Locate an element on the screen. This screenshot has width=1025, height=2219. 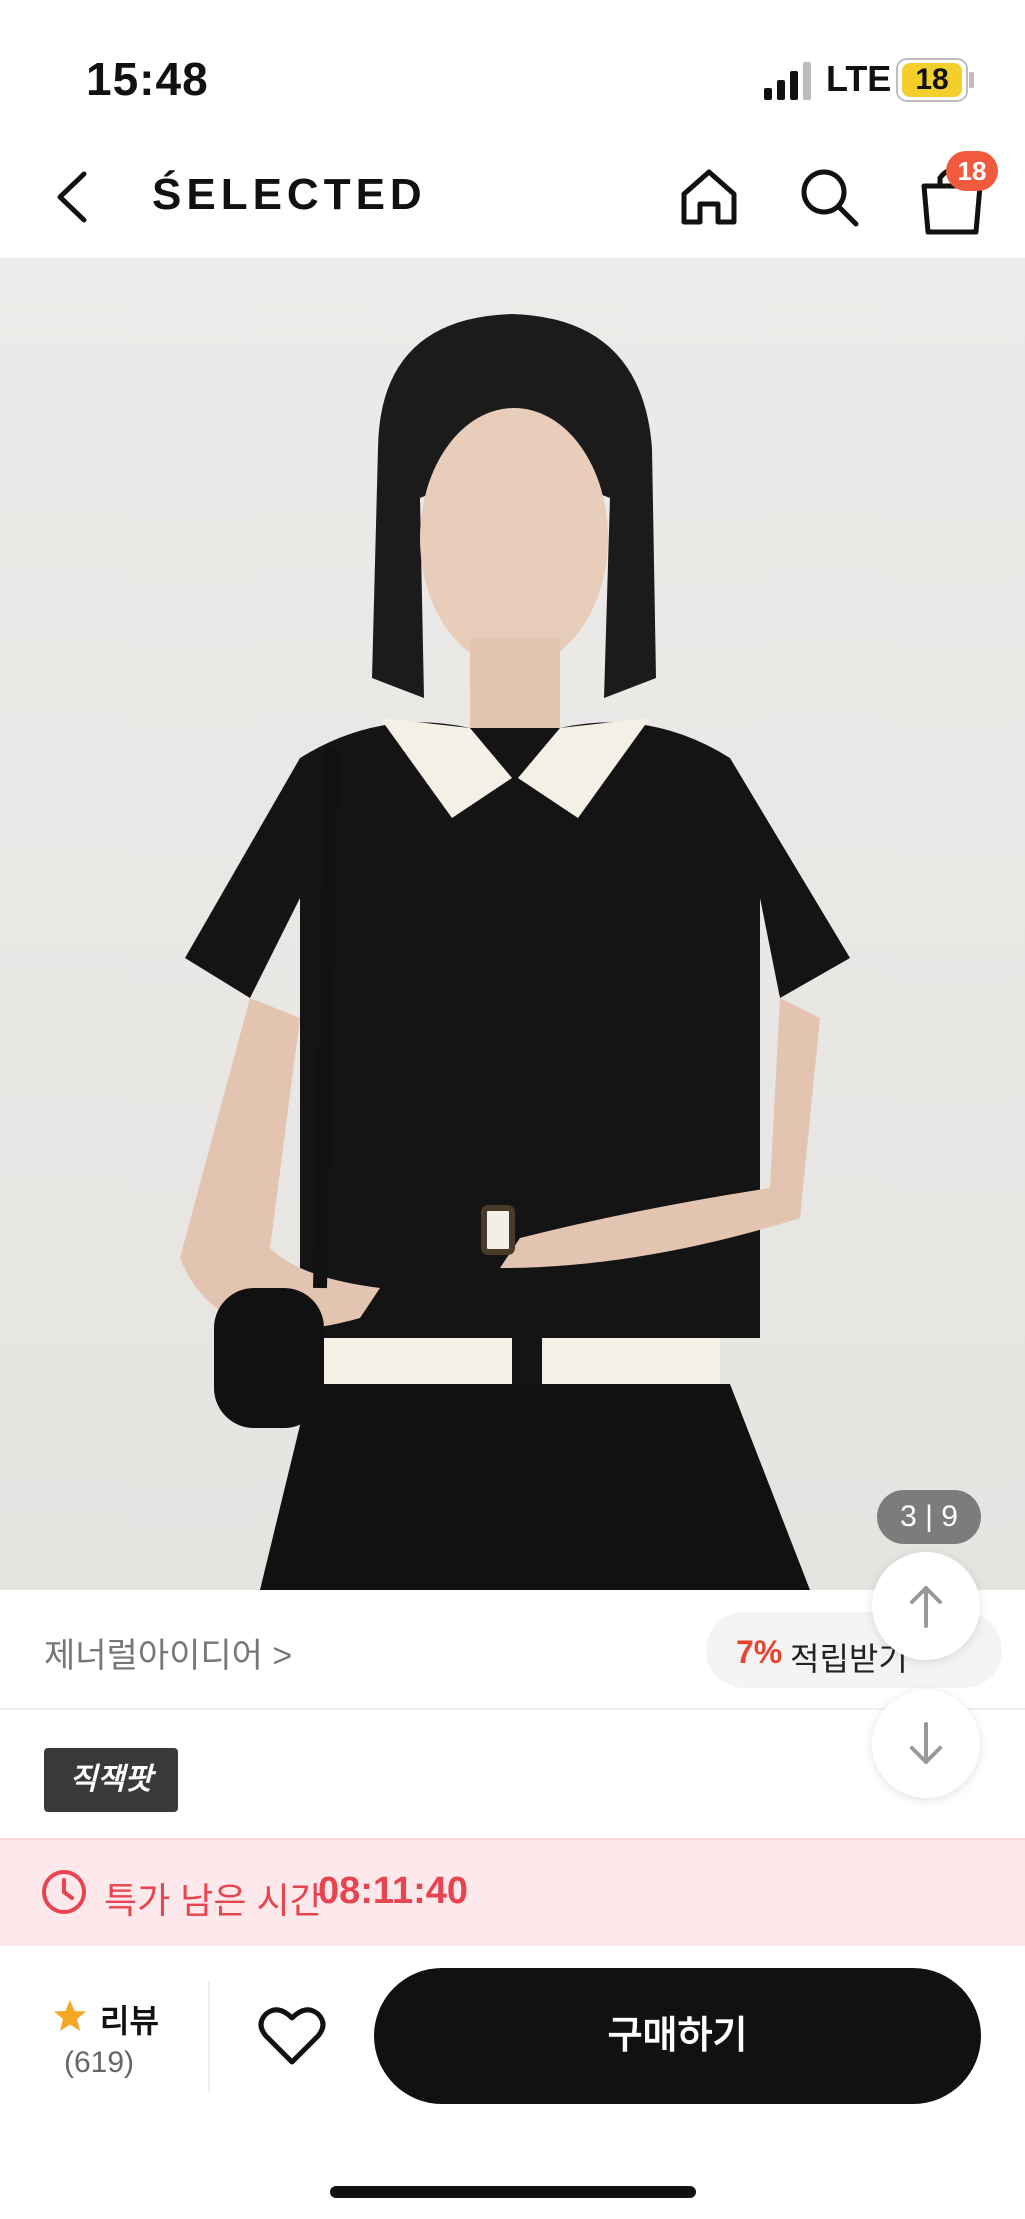
brand-store-link: 제너럴아이디어 > is located at coordinates (168, 1652).